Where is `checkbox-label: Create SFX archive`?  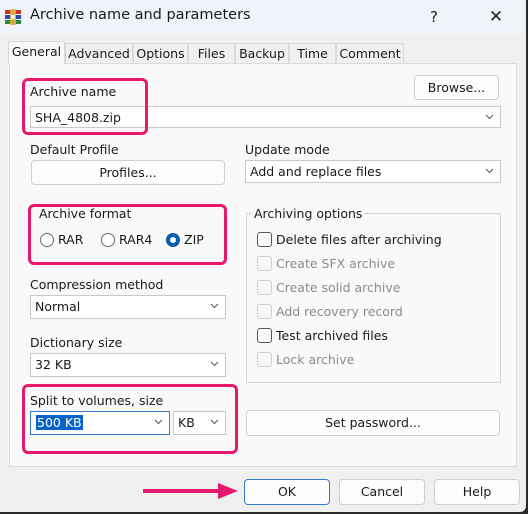 checkbox-label: Create SFX archive is located at coordinates (336, 263).